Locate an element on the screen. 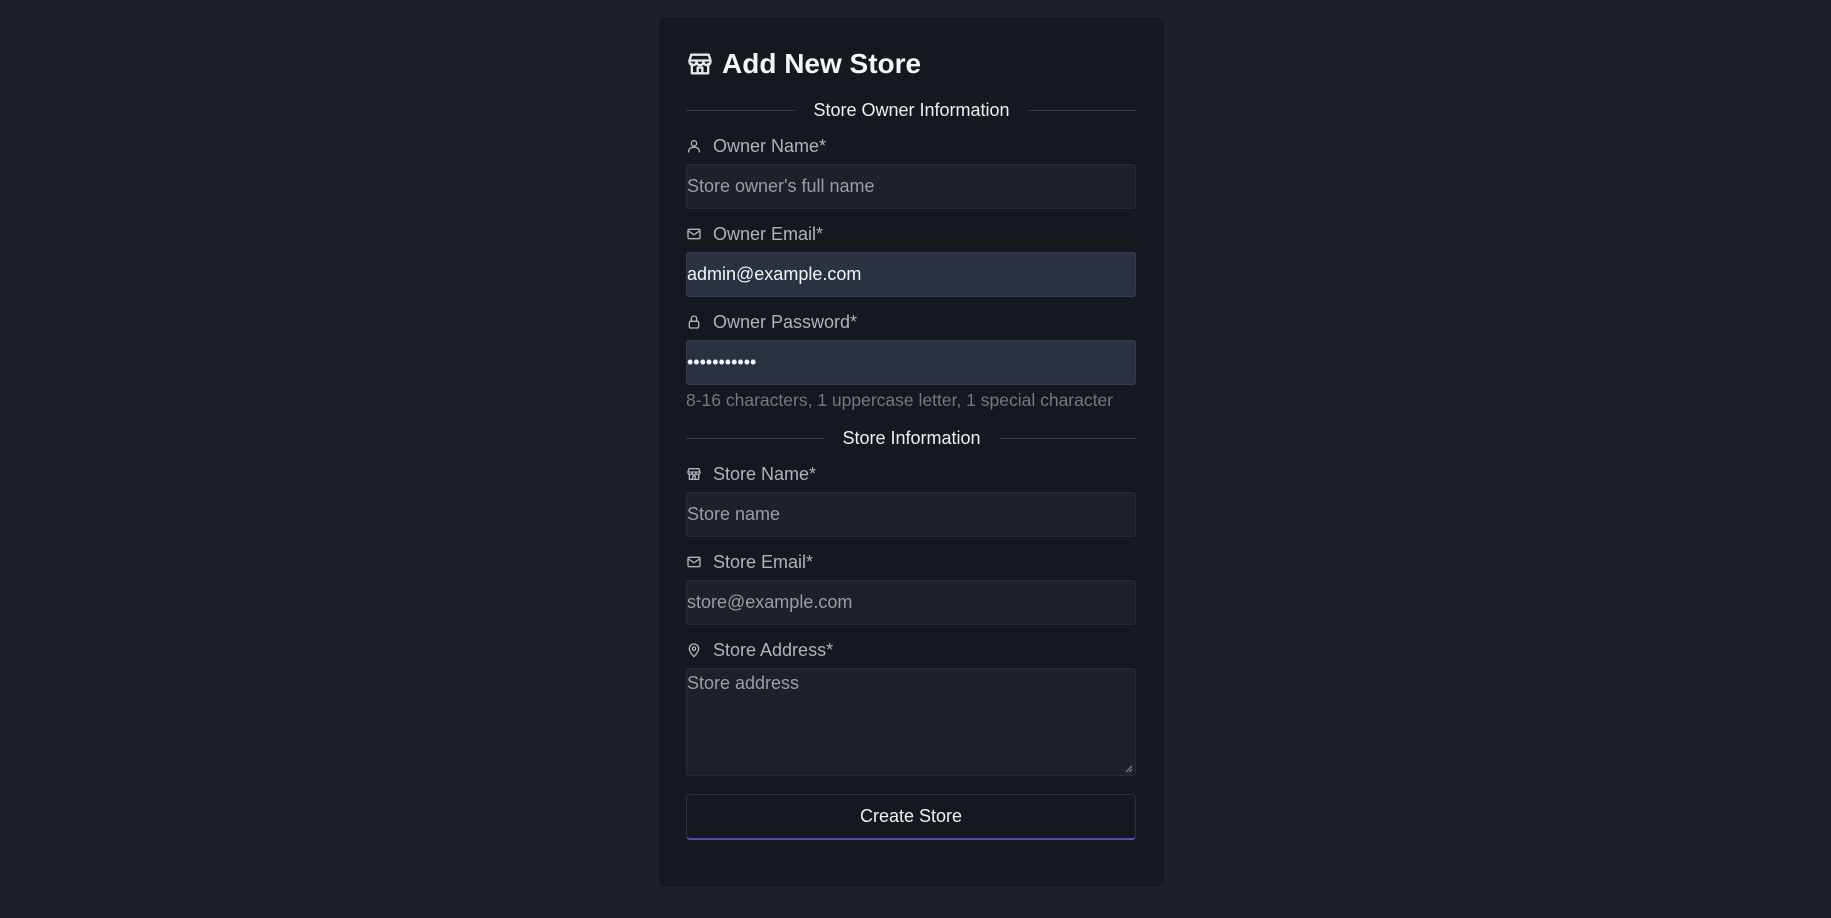 Image resolution: width=1831 pixels, height=918 pixels. store-section-title: Store Information is located at coordinates (911, 437).